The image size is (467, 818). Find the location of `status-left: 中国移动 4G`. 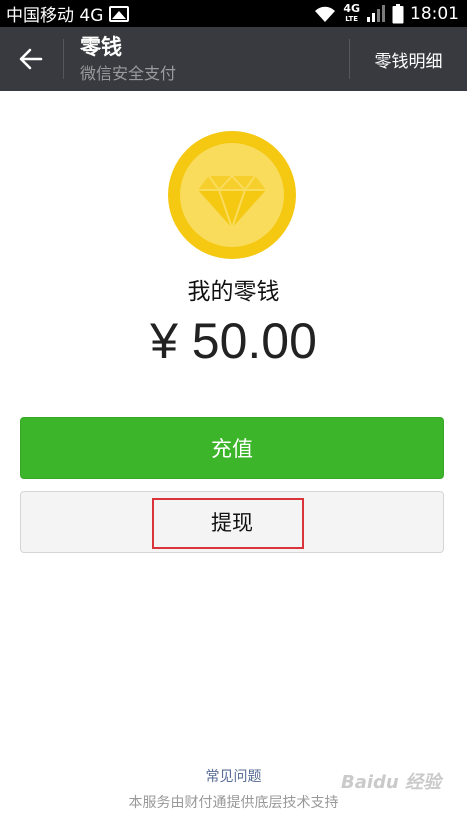

status-left: 中国移动 4G is located at coordinates (68, 13).